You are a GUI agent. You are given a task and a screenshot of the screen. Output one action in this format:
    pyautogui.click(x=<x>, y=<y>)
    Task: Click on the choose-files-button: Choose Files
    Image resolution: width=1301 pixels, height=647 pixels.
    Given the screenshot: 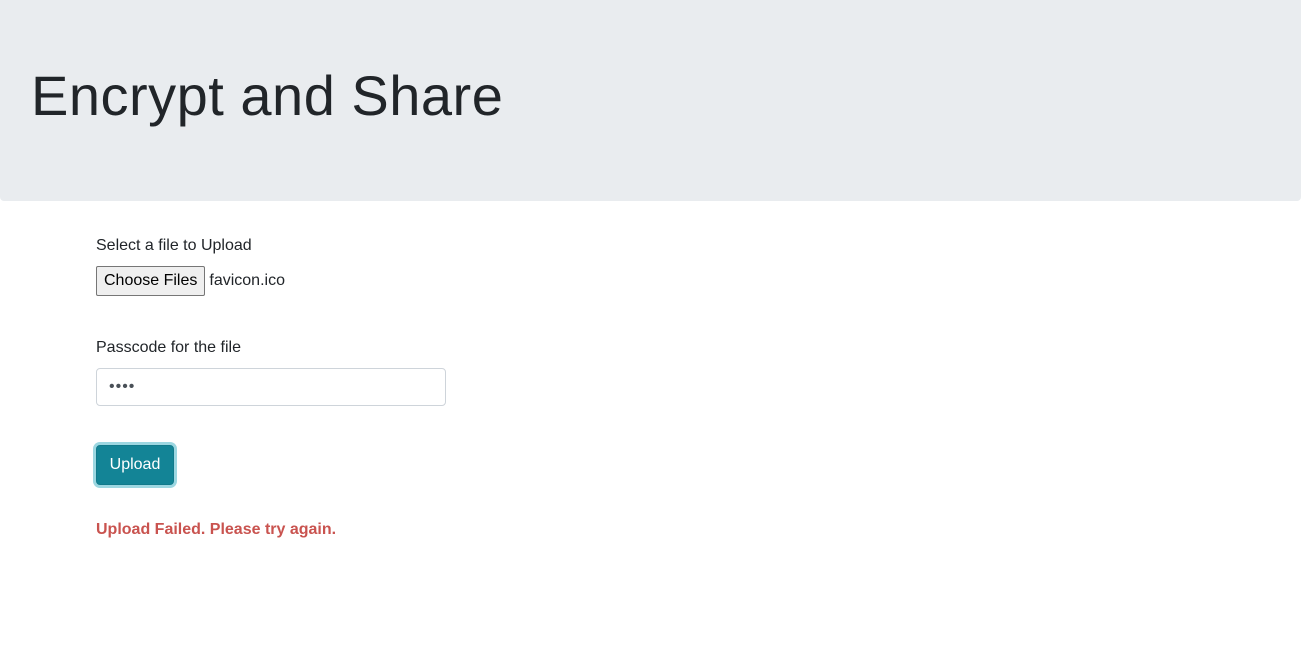 What is the action you would take?
    pyautogui.click(x=151, y=281)
    